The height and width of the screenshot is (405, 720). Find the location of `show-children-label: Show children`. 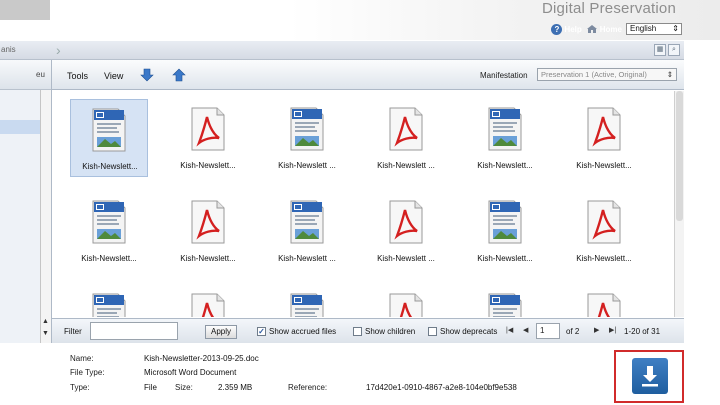

show-children-label: Show children is located at coordinates (390, 331).